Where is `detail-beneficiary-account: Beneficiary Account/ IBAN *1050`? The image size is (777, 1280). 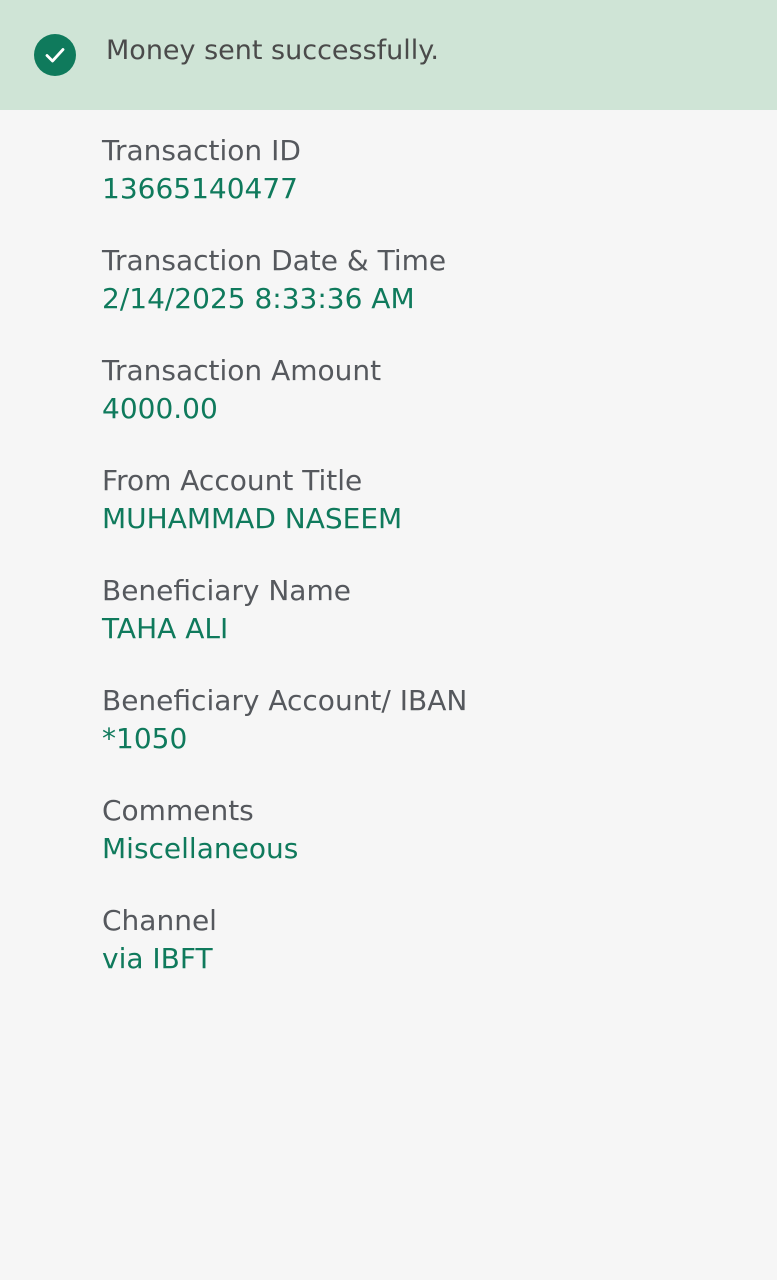 detail-beneficiary-account: Beneficiary Account/ IBAN *1050 is located at coordinates (422, 737).